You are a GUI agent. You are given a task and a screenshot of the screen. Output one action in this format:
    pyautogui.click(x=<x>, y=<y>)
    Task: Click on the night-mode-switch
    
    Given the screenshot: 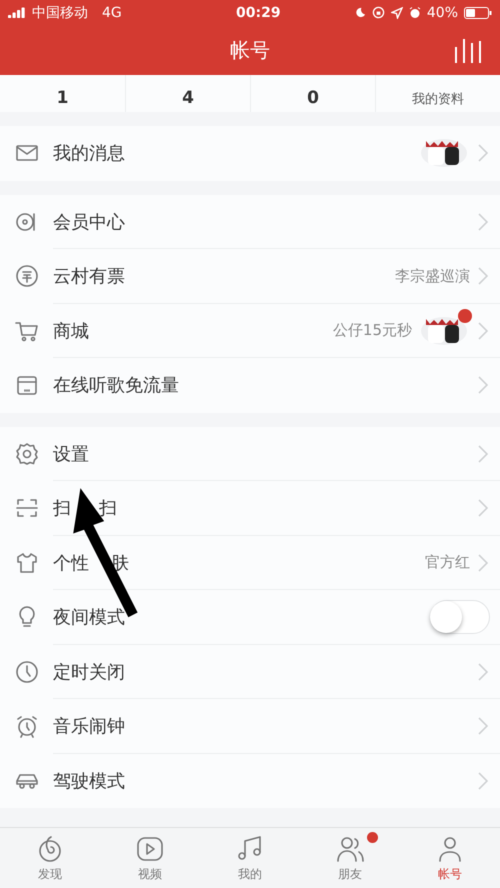 What is the action you would take?
    pyautogui.click(x=460, y=617)
    